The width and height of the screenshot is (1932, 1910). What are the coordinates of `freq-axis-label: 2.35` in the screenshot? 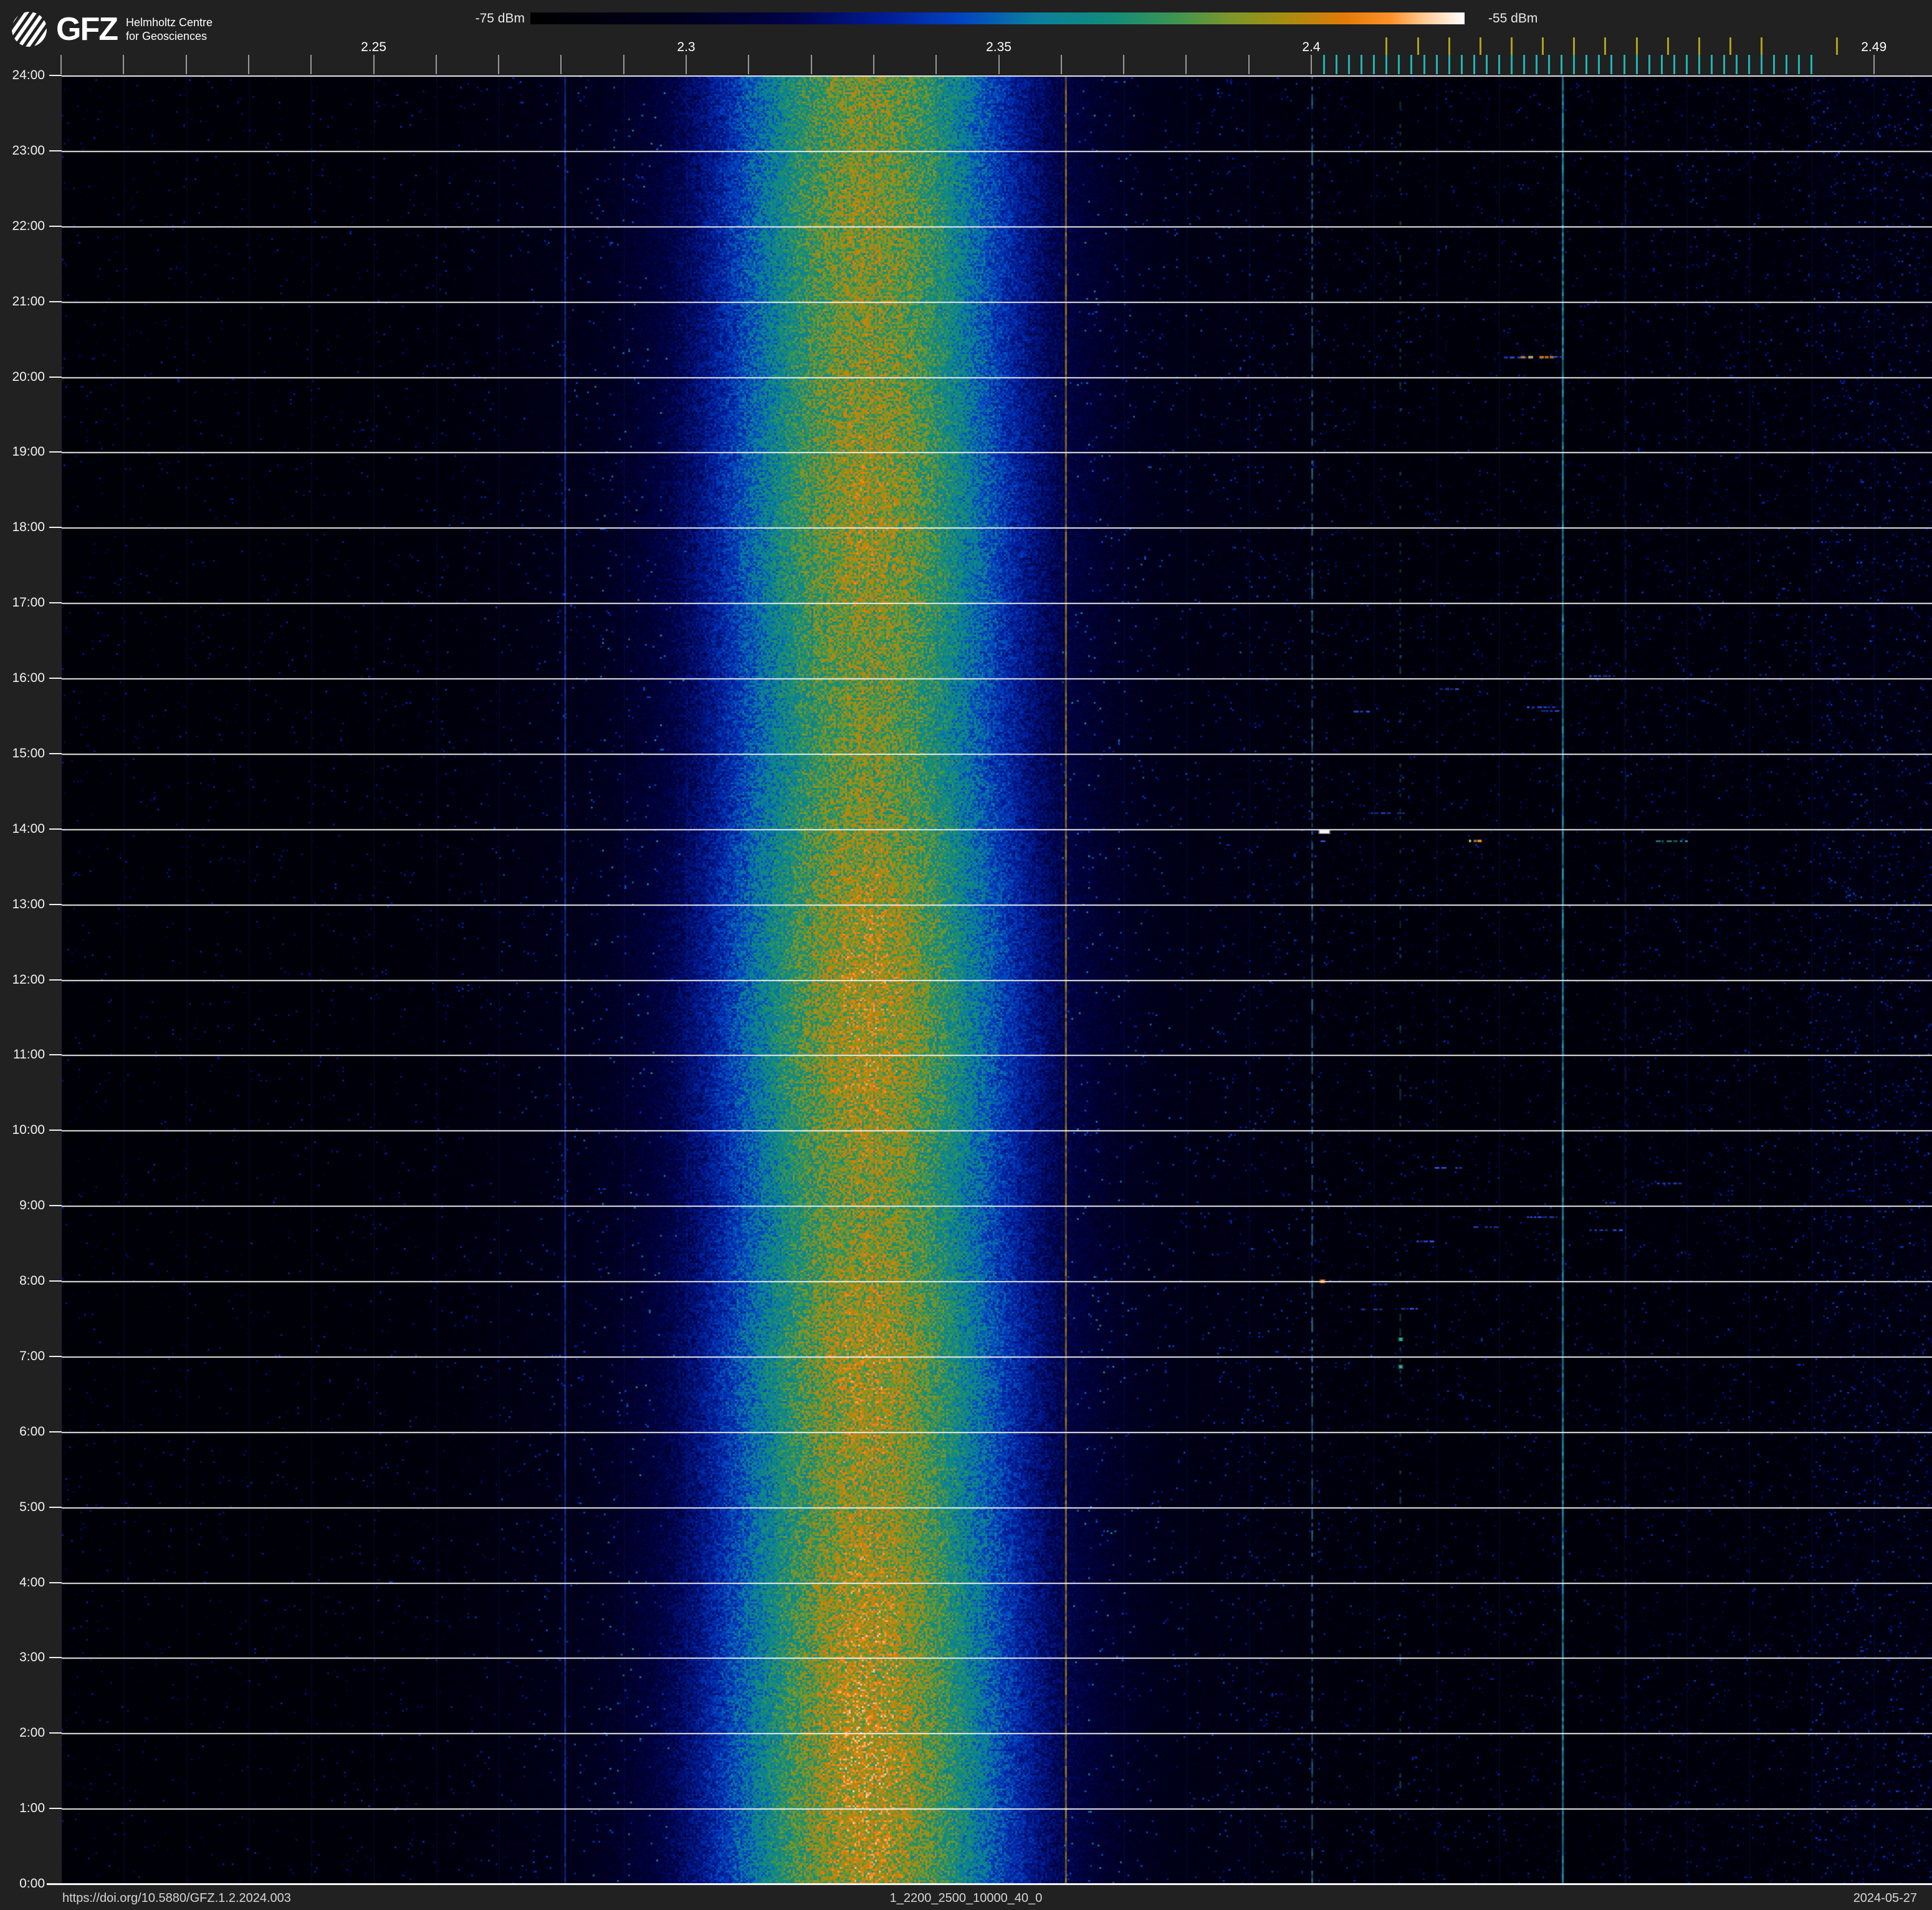 It's located at (998, 47).